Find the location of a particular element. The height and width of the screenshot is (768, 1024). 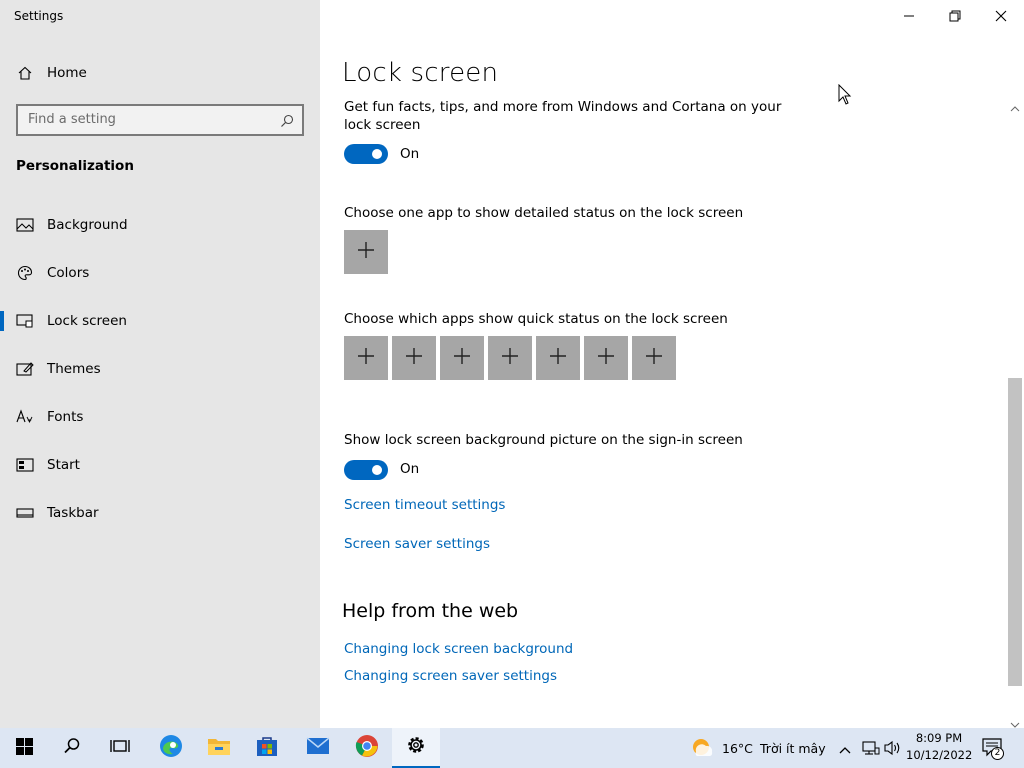

screen-timeout-link: Screen timeout settings is located at coordinates (424, 505).